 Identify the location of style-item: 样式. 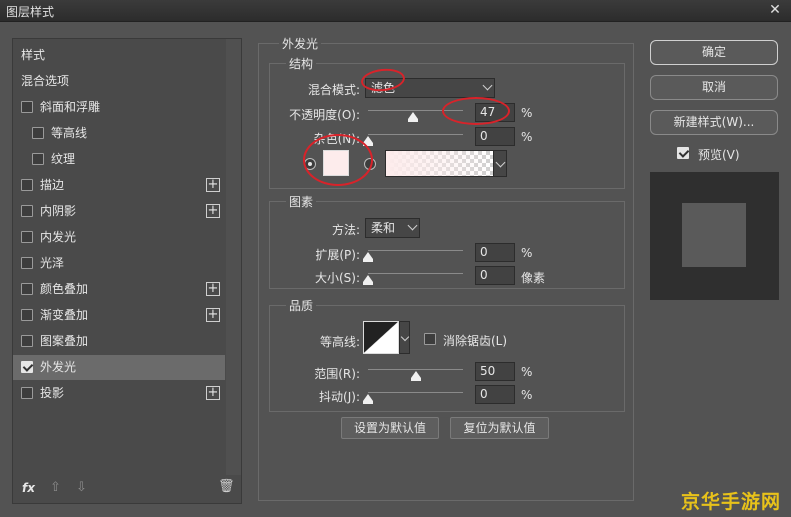
(119, 55).